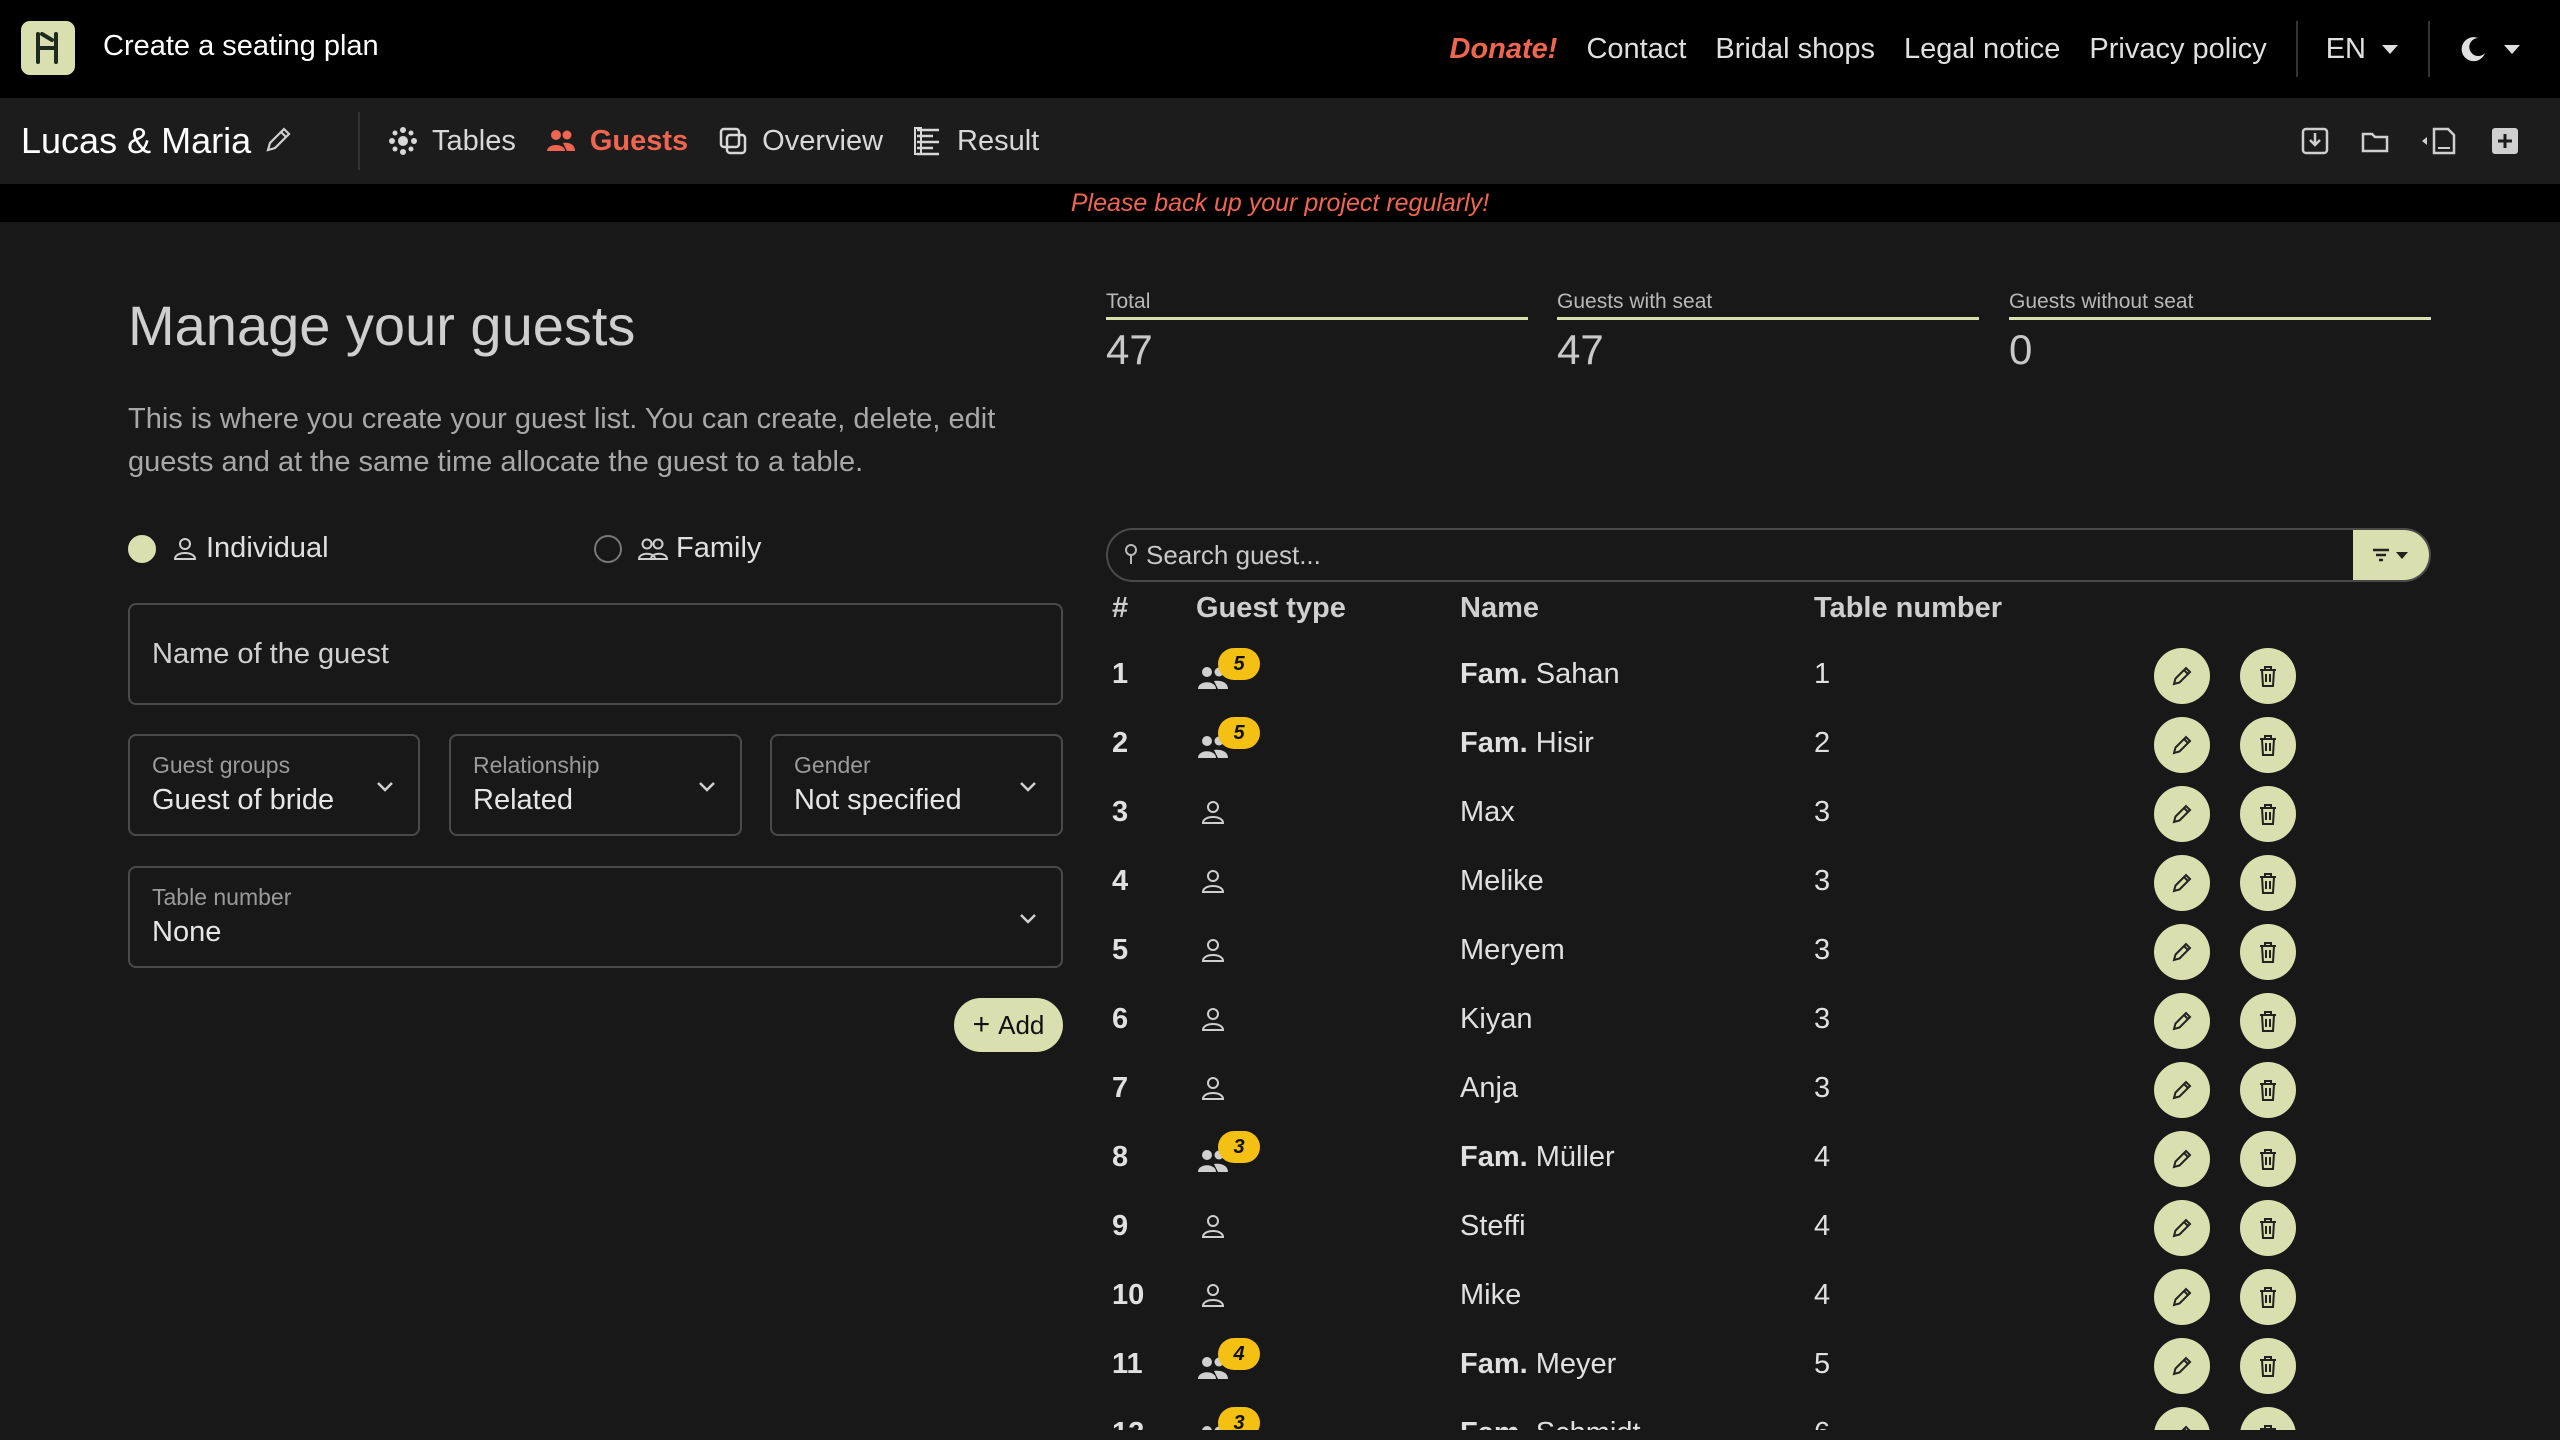 The width and height of the screenshot is (2560, 1440). What do you see at coordinates (142, 548) in the screenshot?
I see `radio-dot-selected` at bounding box center [142, 548].